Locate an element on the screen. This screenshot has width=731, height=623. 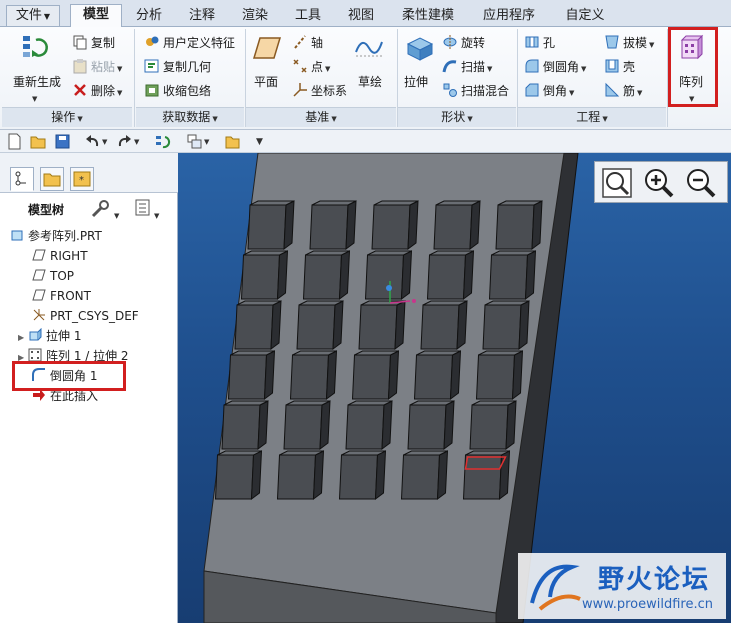
model-tree-tab is located at coordinates (22, 179).